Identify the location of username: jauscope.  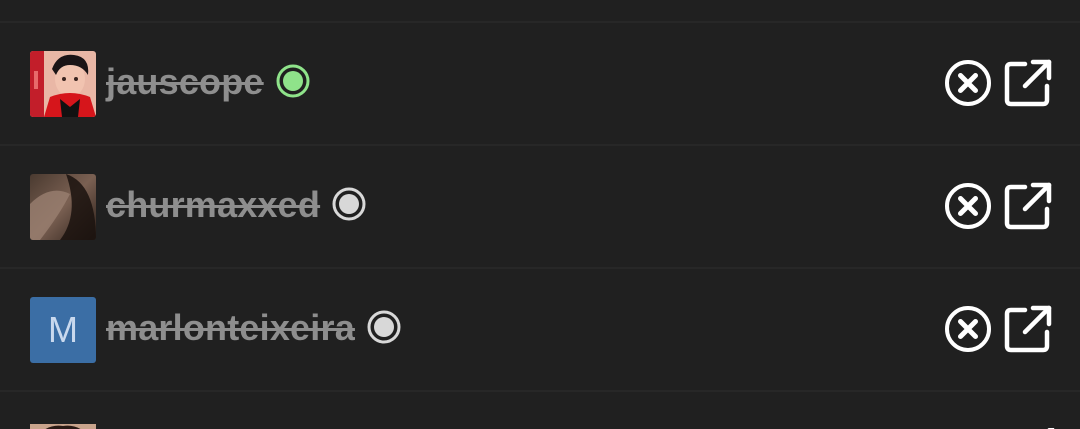
(208, 82).